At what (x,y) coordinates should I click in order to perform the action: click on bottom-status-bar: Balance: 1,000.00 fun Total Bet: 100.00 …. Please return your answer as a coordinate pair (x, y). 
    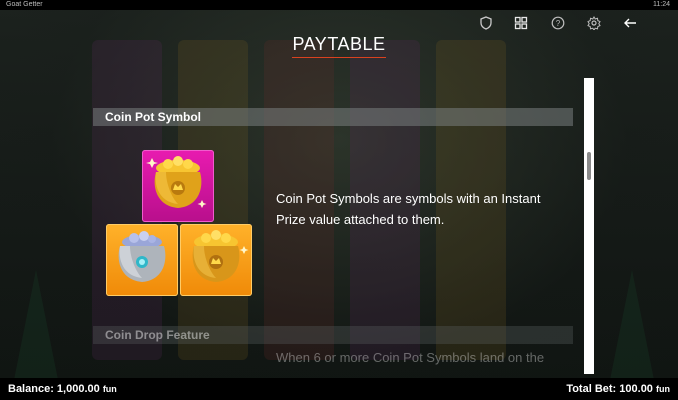
    Looking at the image, I should click on (339, 389).